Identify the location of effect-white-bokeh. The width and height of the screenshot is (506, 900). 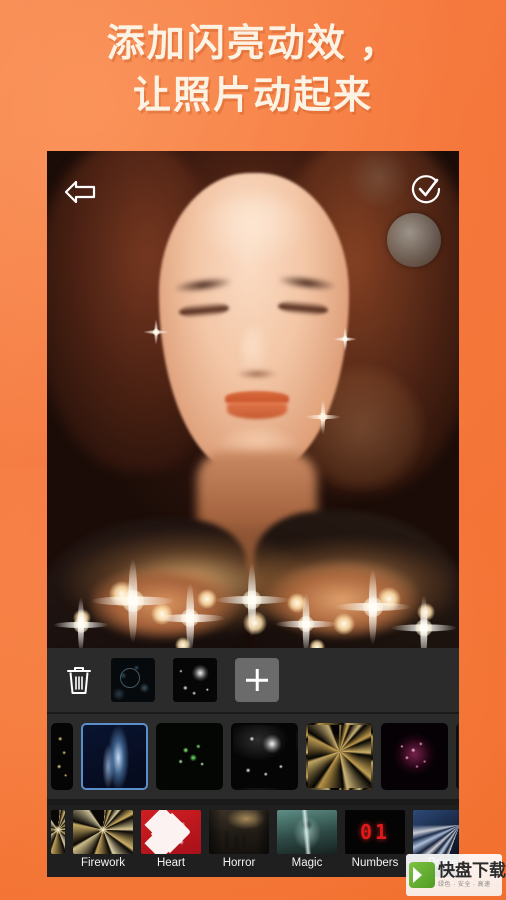
(264, 756).